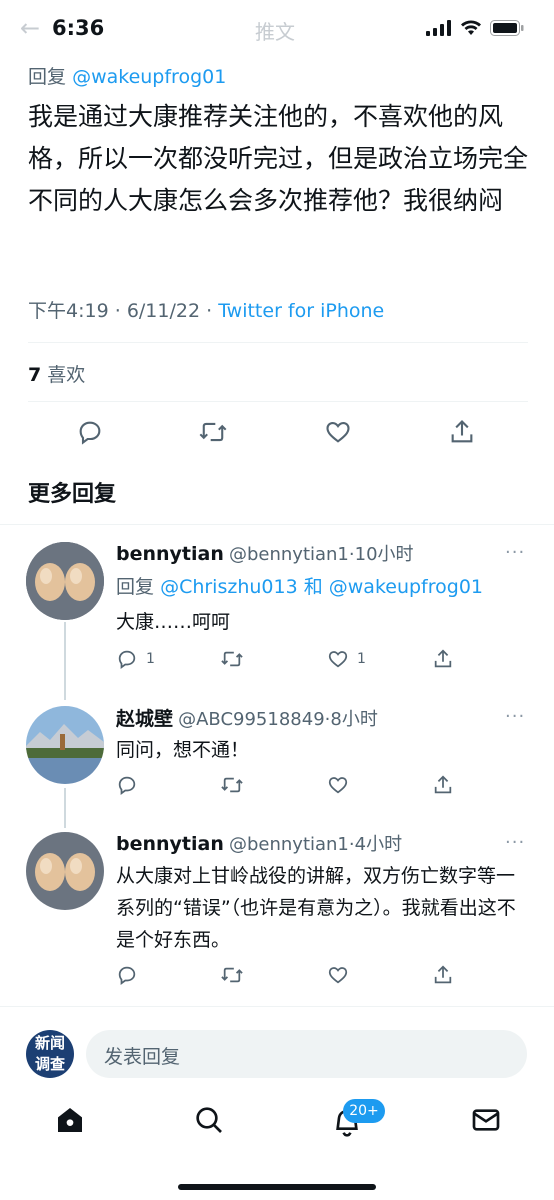 The width and height of the screenshot is (554, 1200). I want to click on tab-search, so click(209, 1122).